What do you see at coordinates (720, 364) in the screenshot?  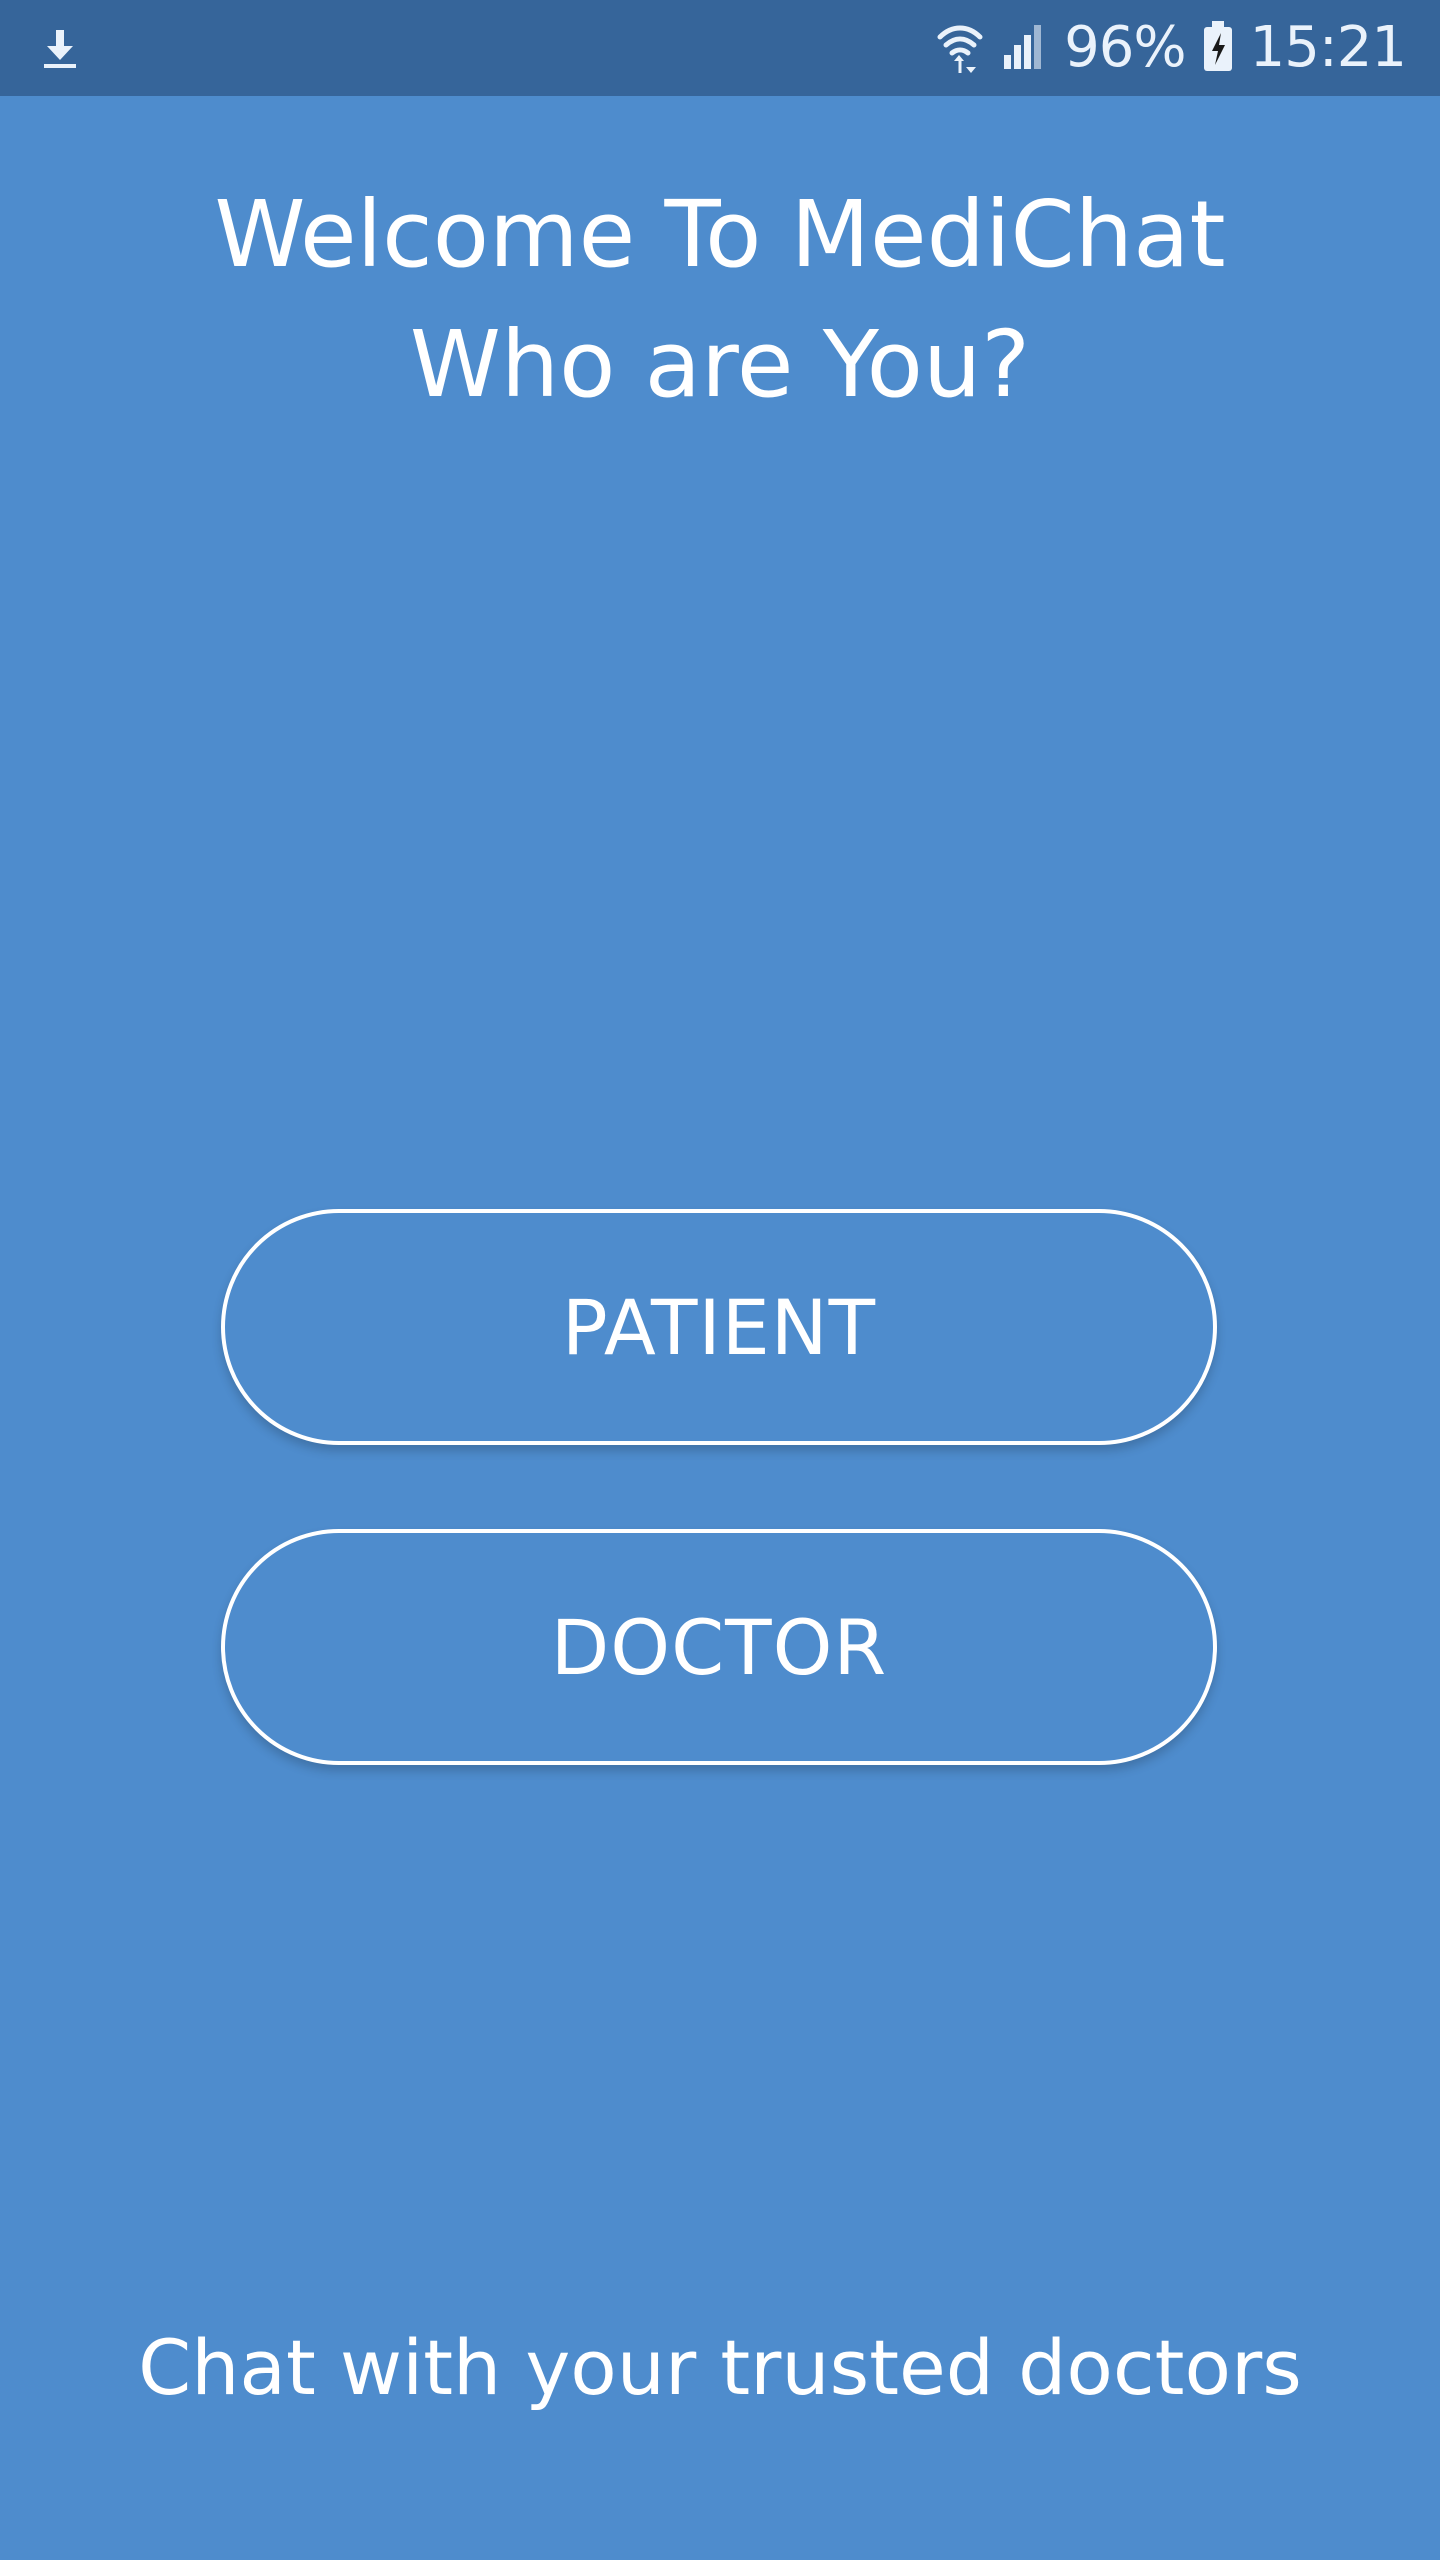 I see `welcome-question: Who are You?` at bounding box center [720, 364].